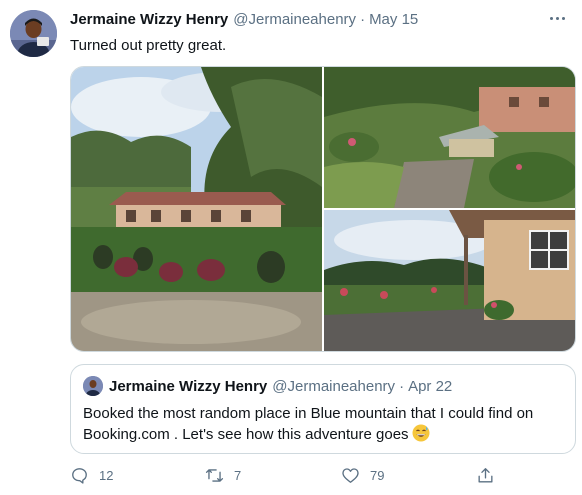 The height and width of the screenshot is (495, 582). I want to click on retweet-icon, so click(214, 475).